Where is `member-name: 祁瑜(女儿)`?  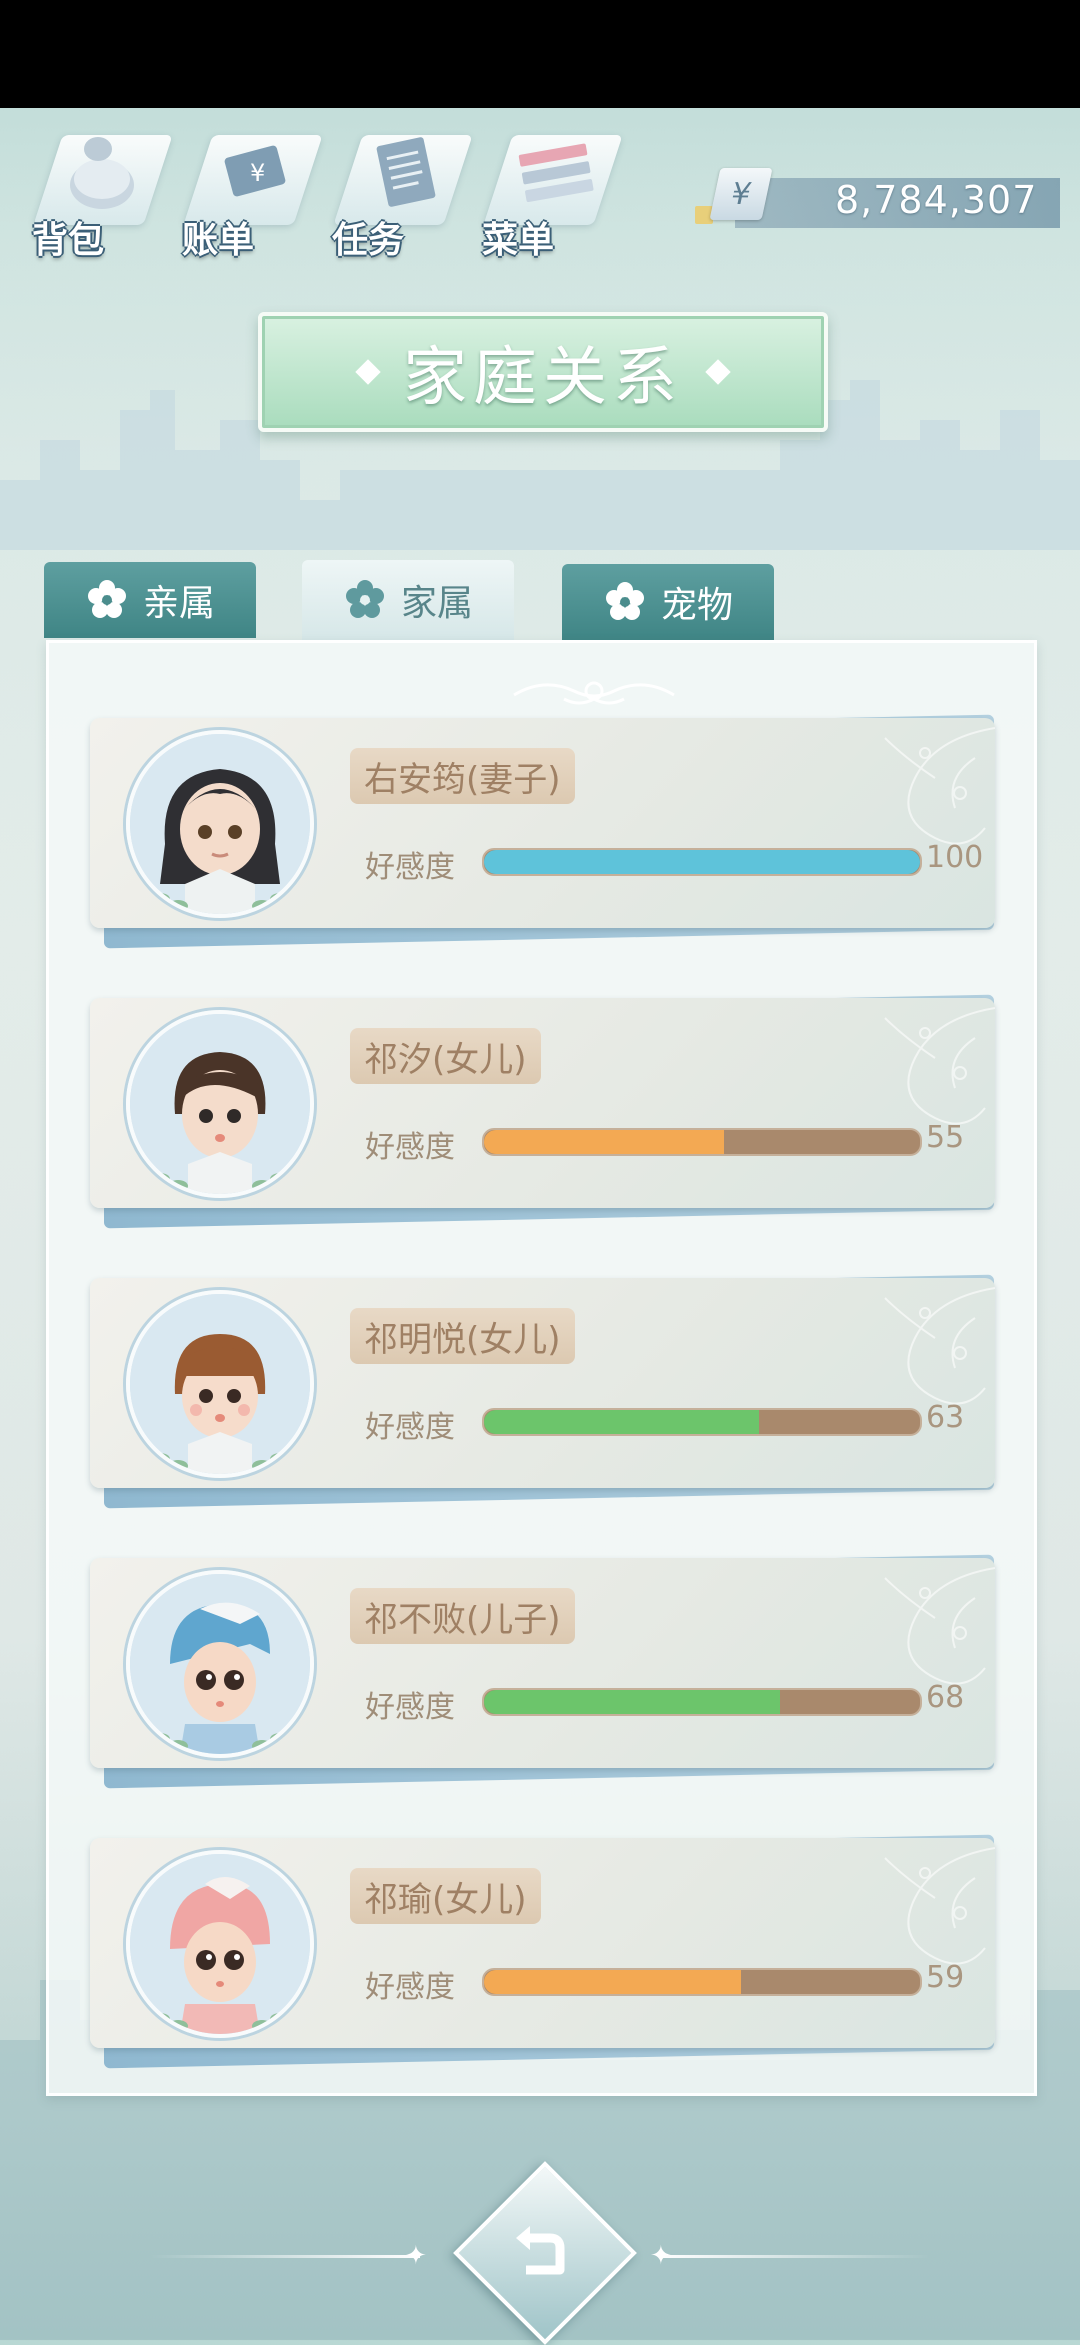 member-name: 祁瑜(女儿) is located at coordinates (445, 1896).